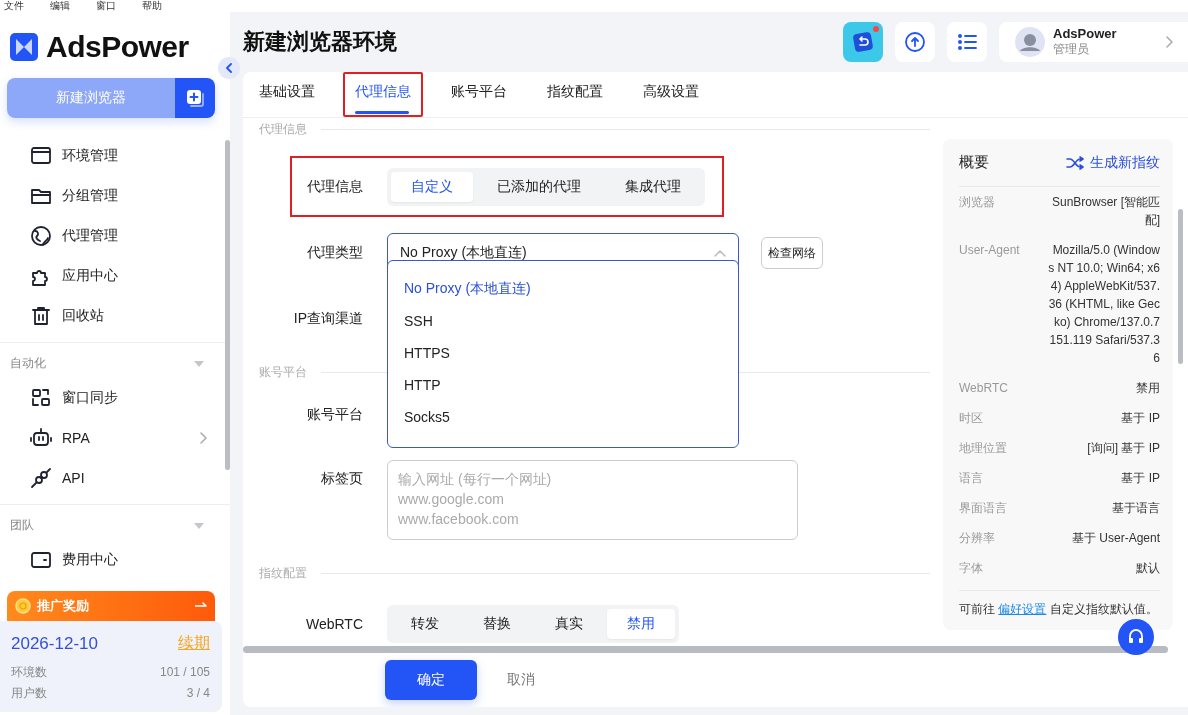 This screenshot has height=715, width=1188. Describe the element at coordinates (320, 42) in the screenshot. I see `page-title: 新建浏览器环境` at that location.